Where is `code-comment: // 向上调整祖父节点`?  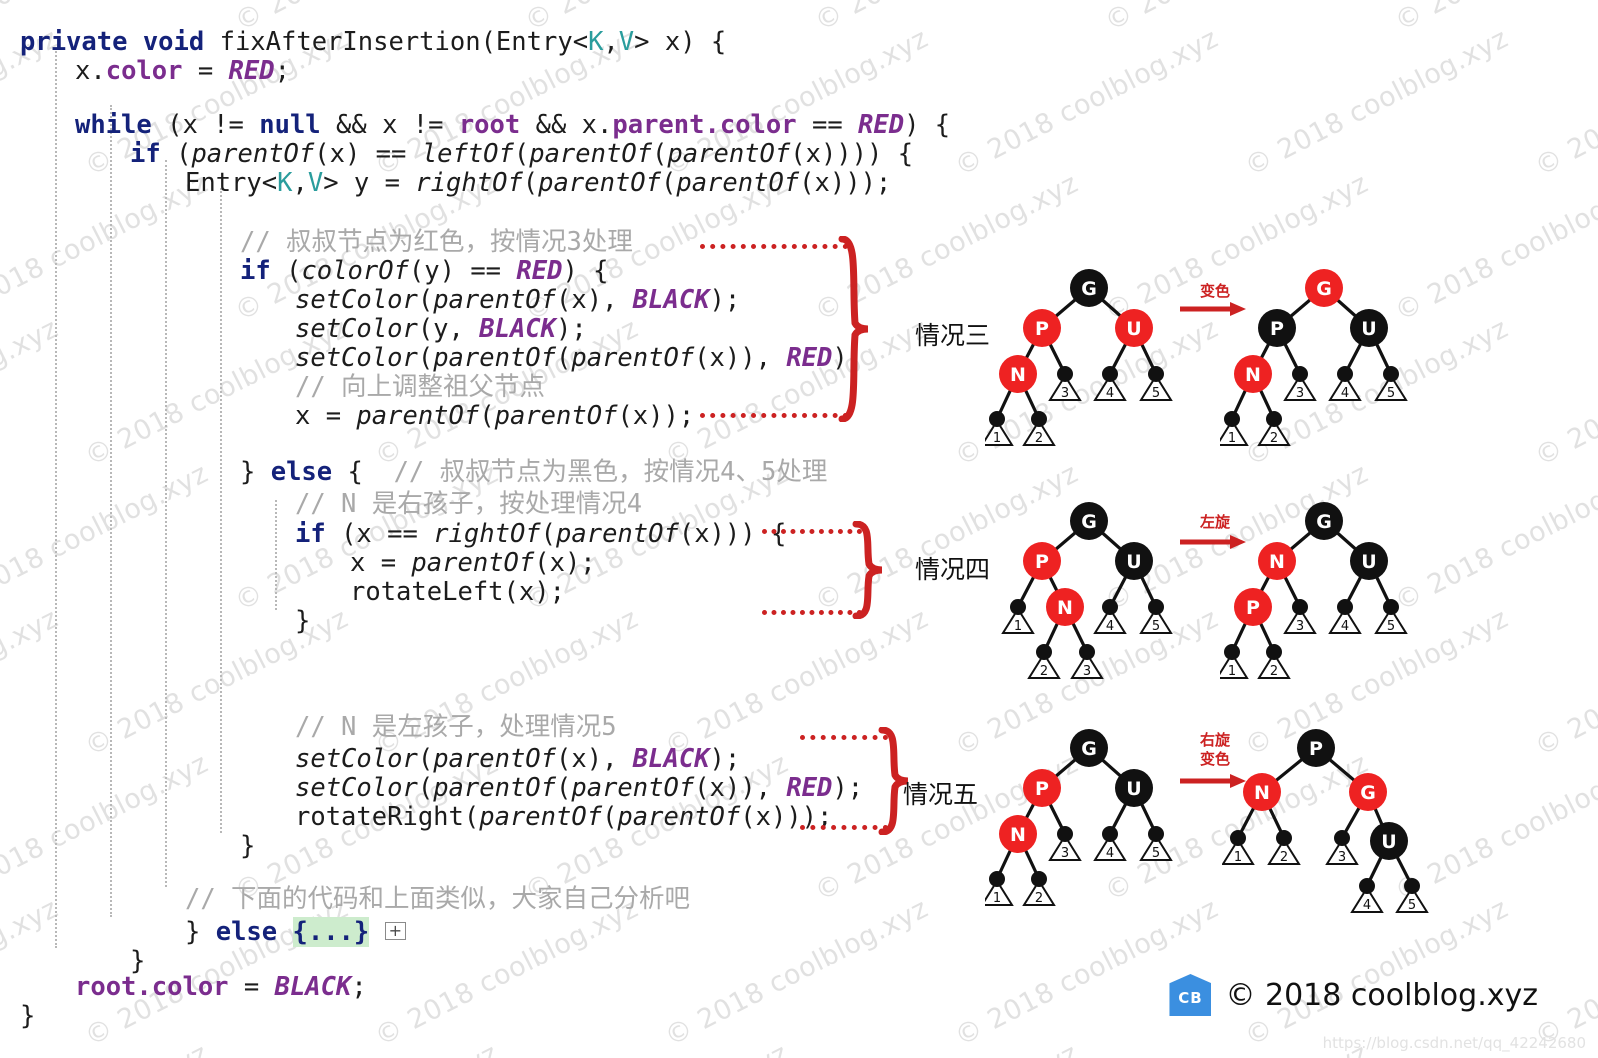 code-comment: // 向上调整祖父节点 is located at coordinates (420, 387).